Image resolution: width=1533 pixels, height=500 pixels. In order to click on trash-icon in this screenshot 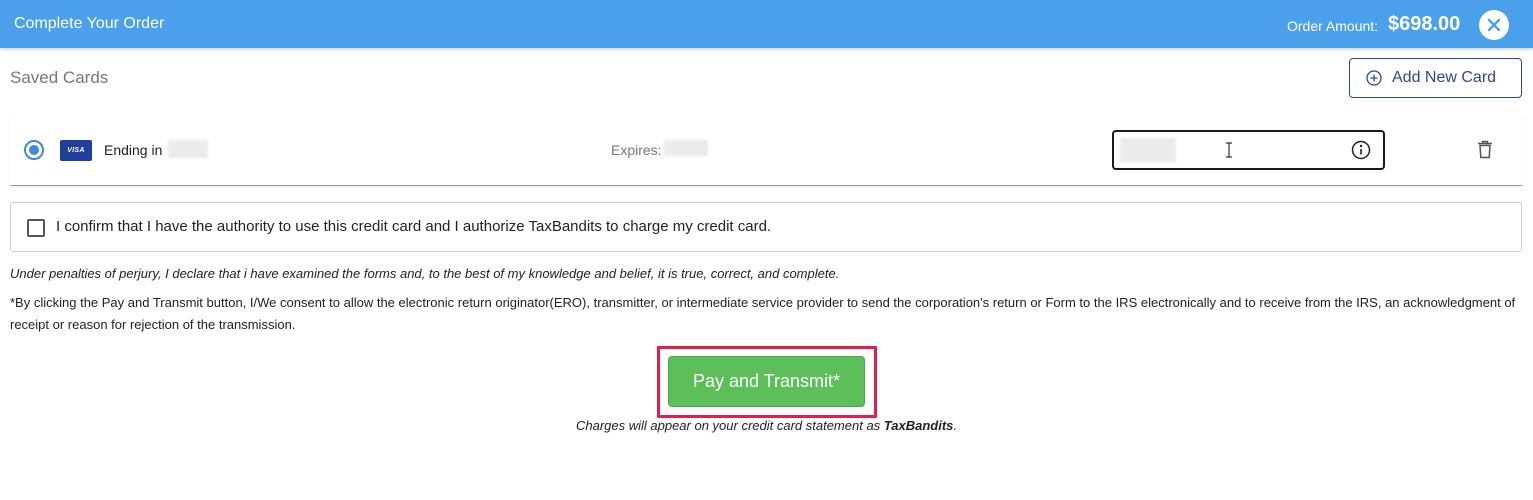, I will do `click(1485, 149)`.